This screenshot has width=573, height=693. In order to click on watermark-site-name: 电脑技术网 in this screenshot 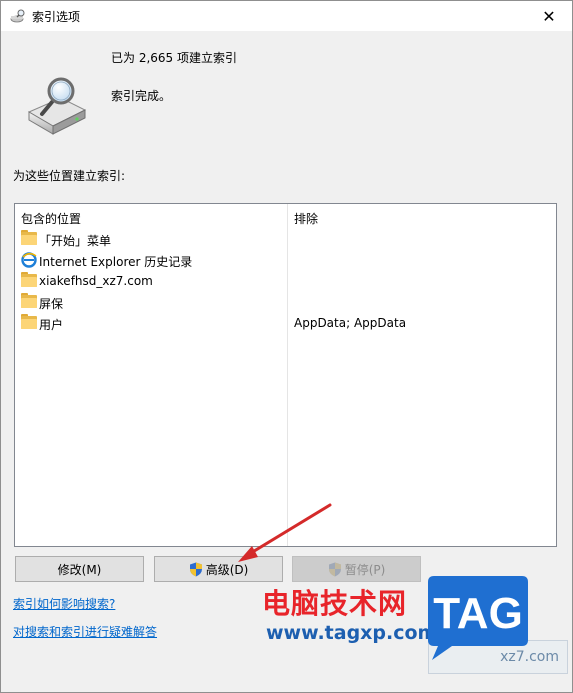, I will do `click(335, 603)`.